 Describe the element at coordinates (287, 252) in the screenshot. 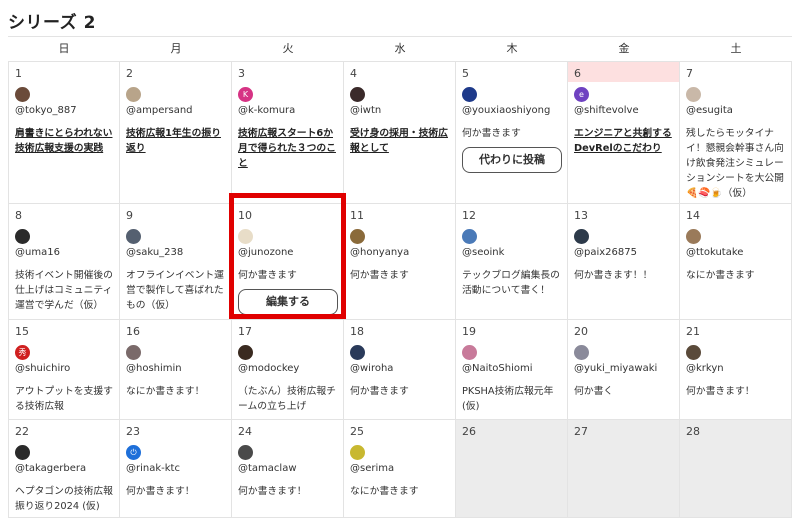

I see `username-link: @junozone` at that location.